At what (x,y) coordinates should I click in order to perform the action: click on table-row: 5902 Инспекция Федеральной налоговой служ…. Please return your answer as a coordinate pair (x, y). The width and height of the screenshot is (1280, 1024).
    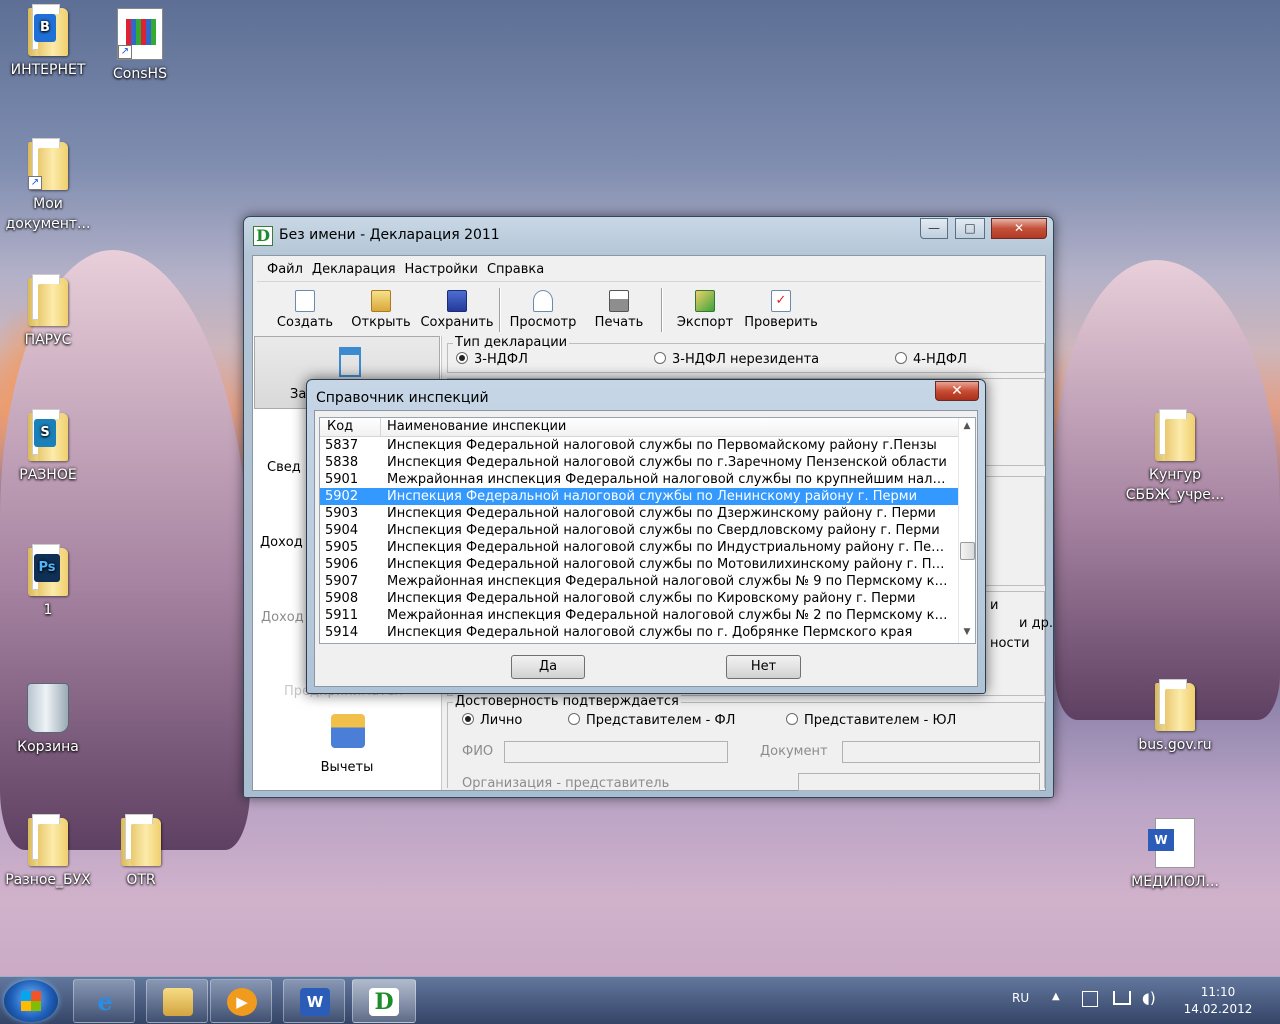
    Looking at the image, I should click on (639, 496).